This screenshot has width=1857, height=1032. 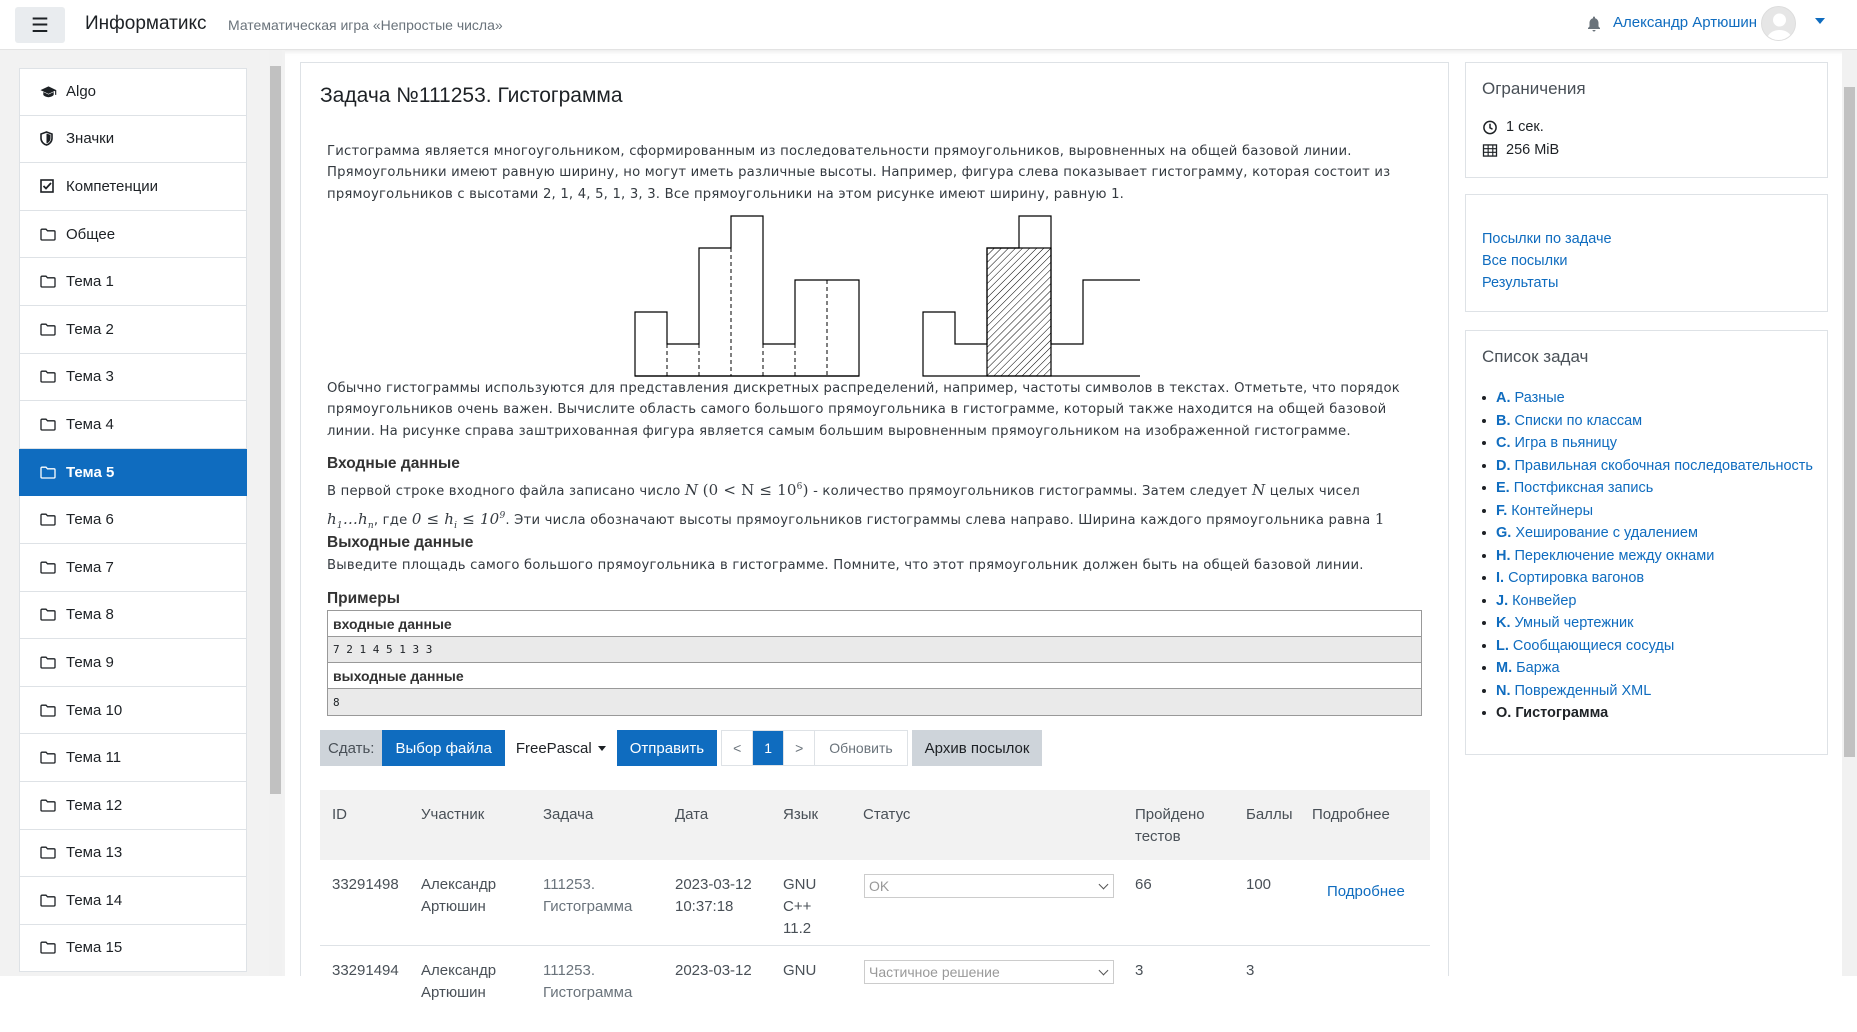 I want to click on sidebar-item-label: Тема 3, so click(x=90, y=377).